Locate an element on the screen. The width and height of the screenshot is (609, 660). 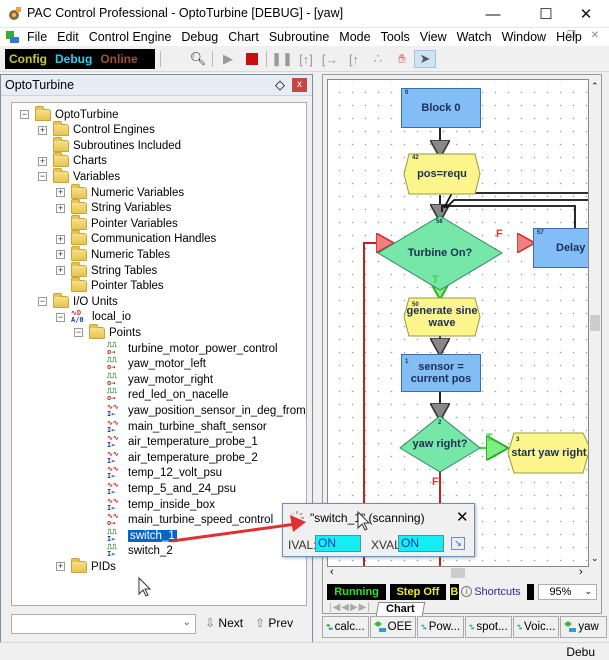
tab-navigation-icons: |◀◀▶▶| is located at coordinates (350, 607).